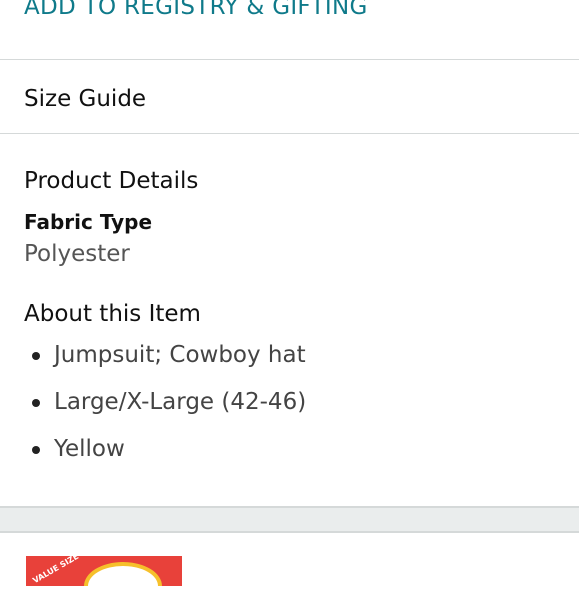 The width and height of the screenshot is (579, 593). Describe the element at coordinates (88, 222) in the screenshot. I see `fabric-type-label: Fabric Type` at that location.